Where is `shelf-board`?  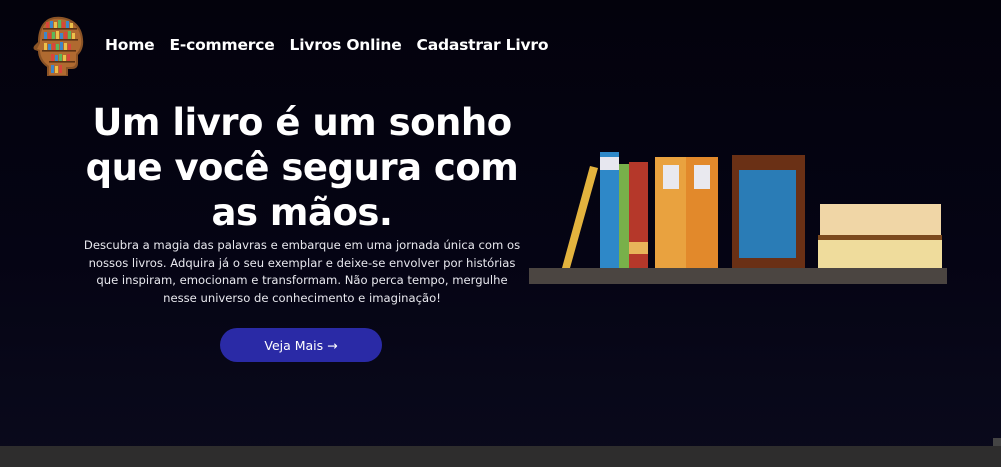 shelf-board is located at coordinates (738, 276).